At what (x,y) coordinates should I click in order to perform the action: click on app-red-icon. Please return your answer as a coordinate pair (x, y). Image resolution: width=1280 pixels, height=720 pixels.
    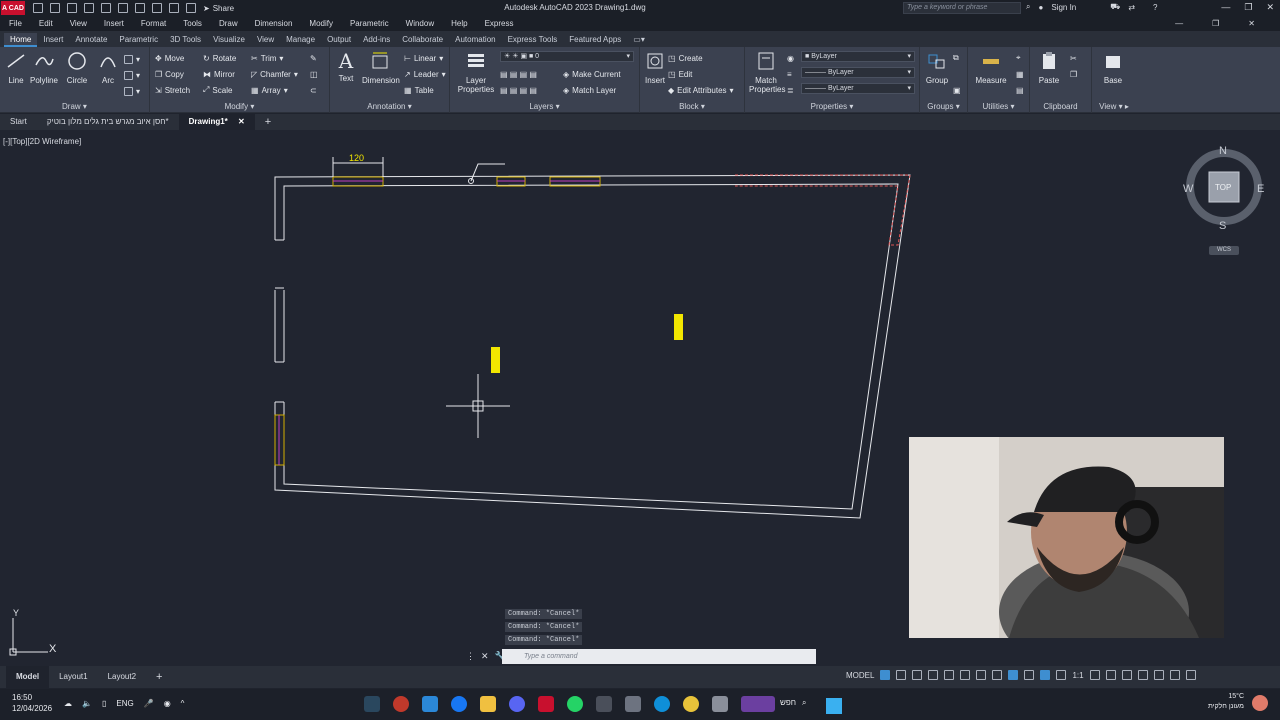
    Looking at the image, I should click on (401, 704).